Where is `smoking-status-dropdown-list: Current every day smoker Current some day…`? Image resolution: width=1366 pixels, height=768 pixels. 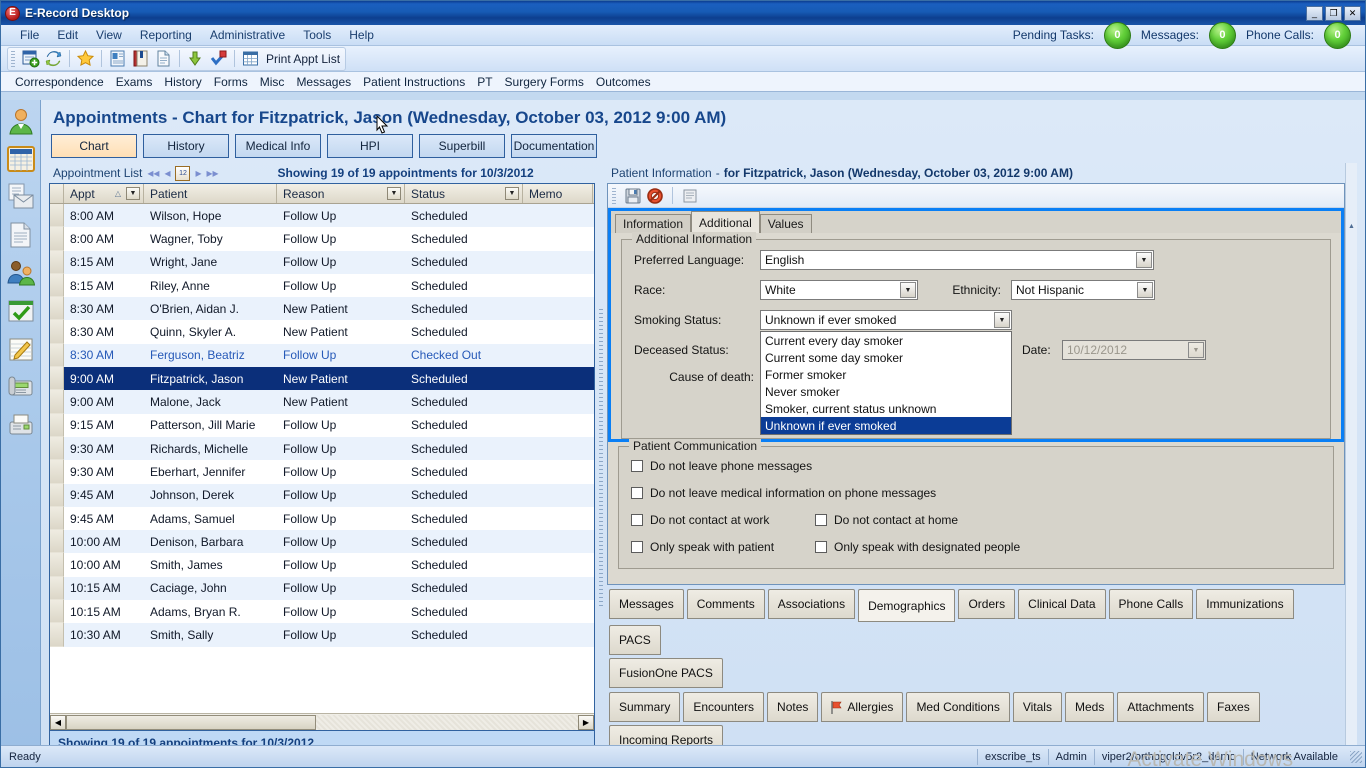 smoking-status-dropdown-list: Current every day smoker Current some day… is located at coordinates (886, 383).